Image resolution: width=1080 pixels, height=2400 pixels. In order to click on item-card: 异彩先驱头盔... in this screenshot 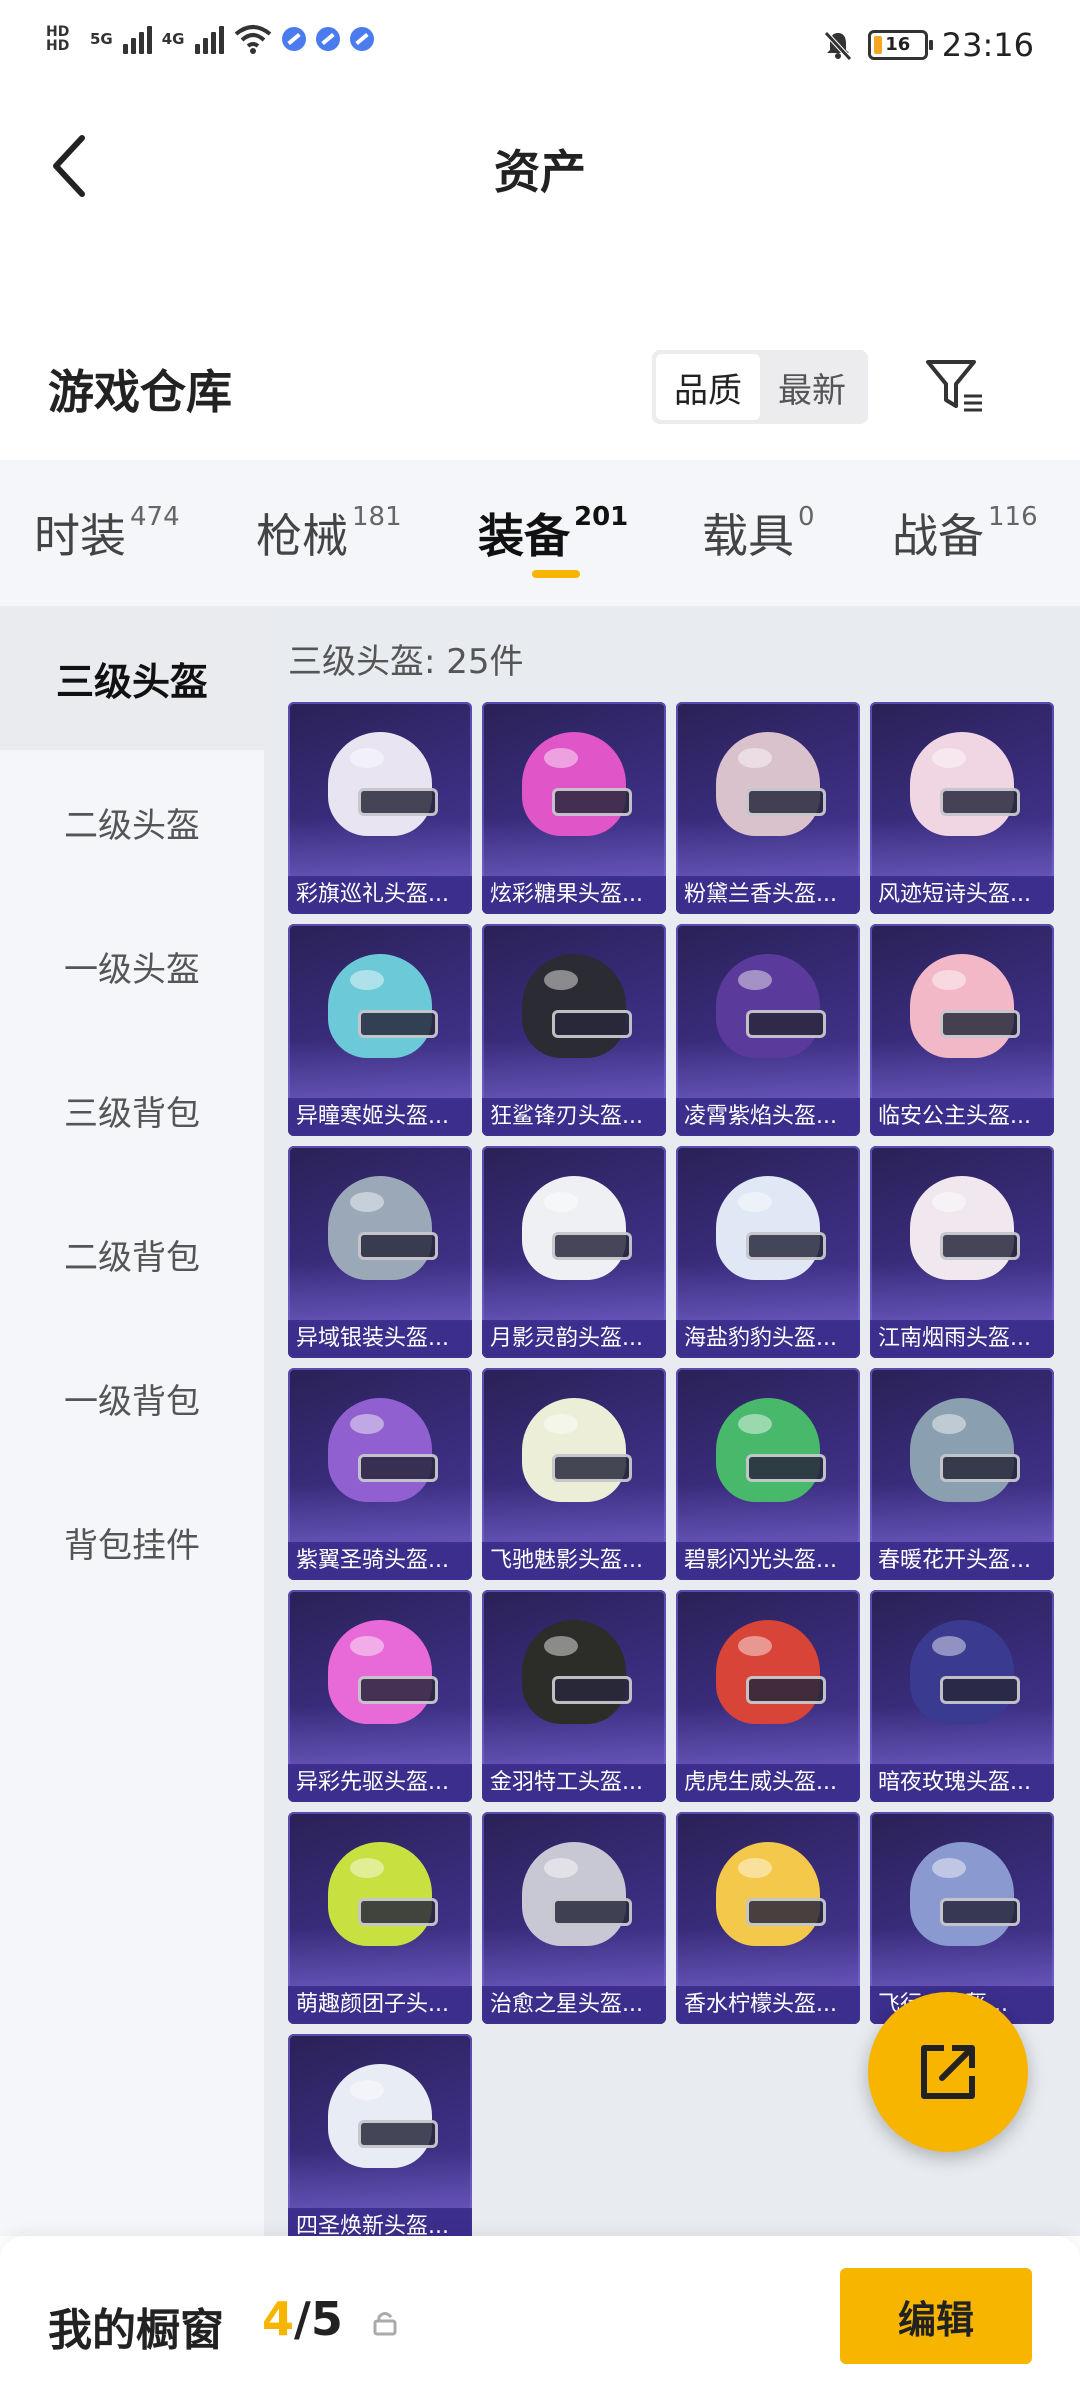, I will do `click(380, 1696)`.